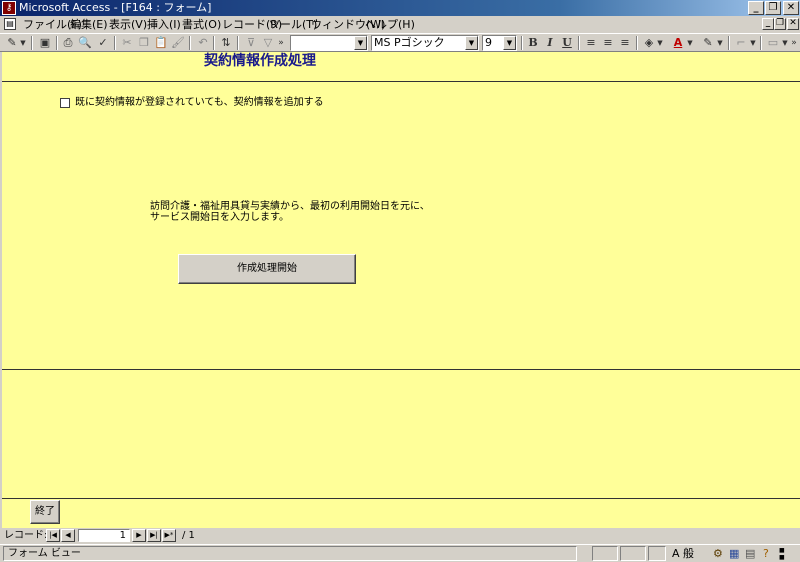  Describe the element at coordinates (409, 42) in the screenshot. I see `font-name-value: MS Pゴシック` at that location.